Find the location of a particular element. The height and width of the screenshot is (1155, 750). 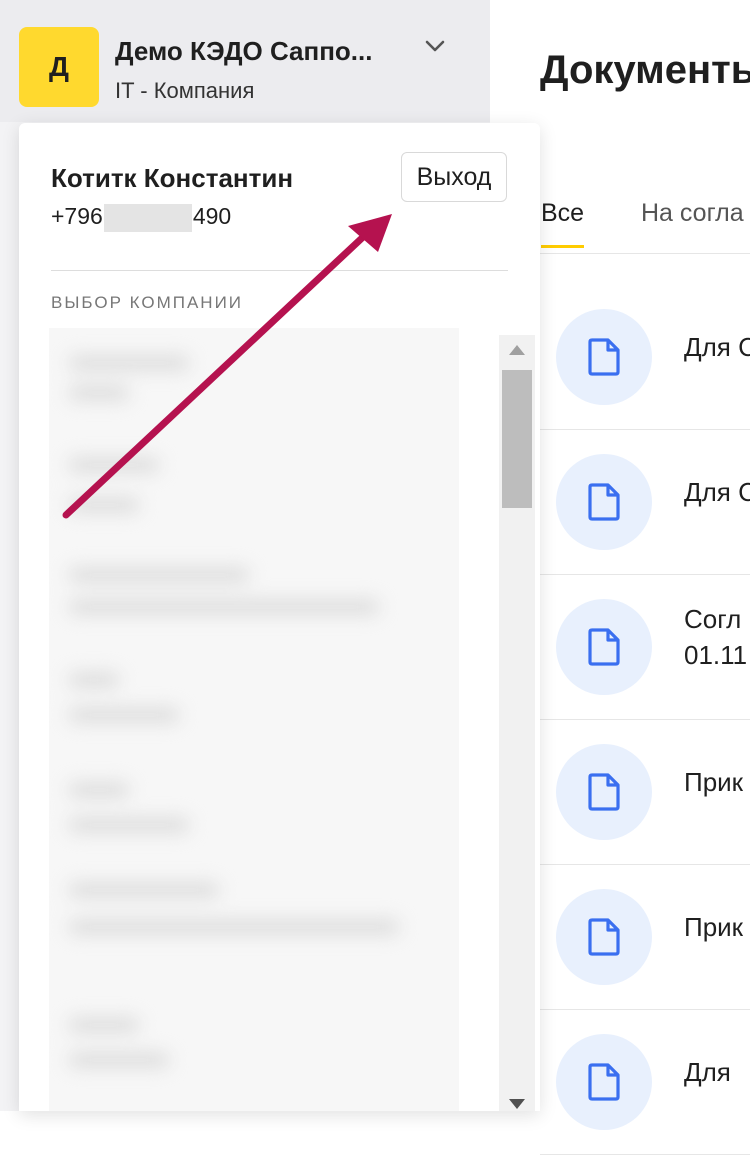

document-row: Для is located at coordinates (645, 1082).